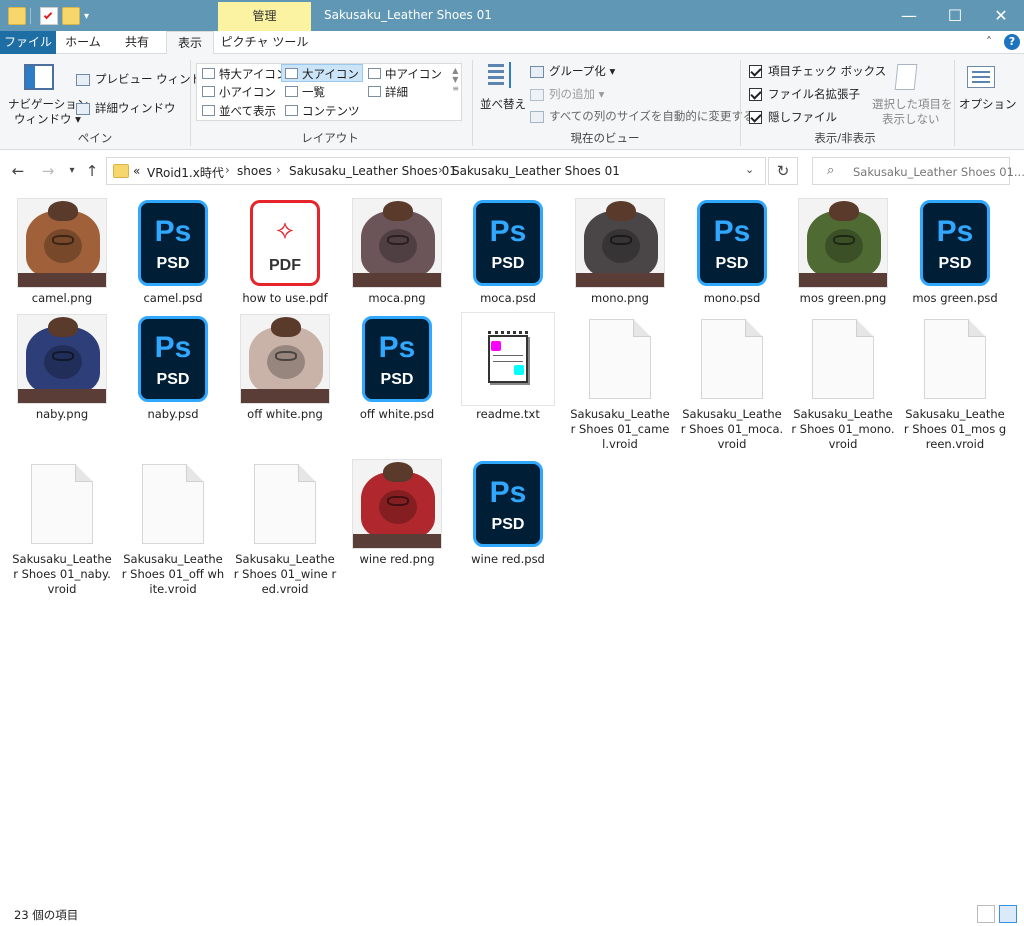 This screenshot has height=926, width=1024. I want to click on layout-item-label: 並べて表示, so click(248, 111).